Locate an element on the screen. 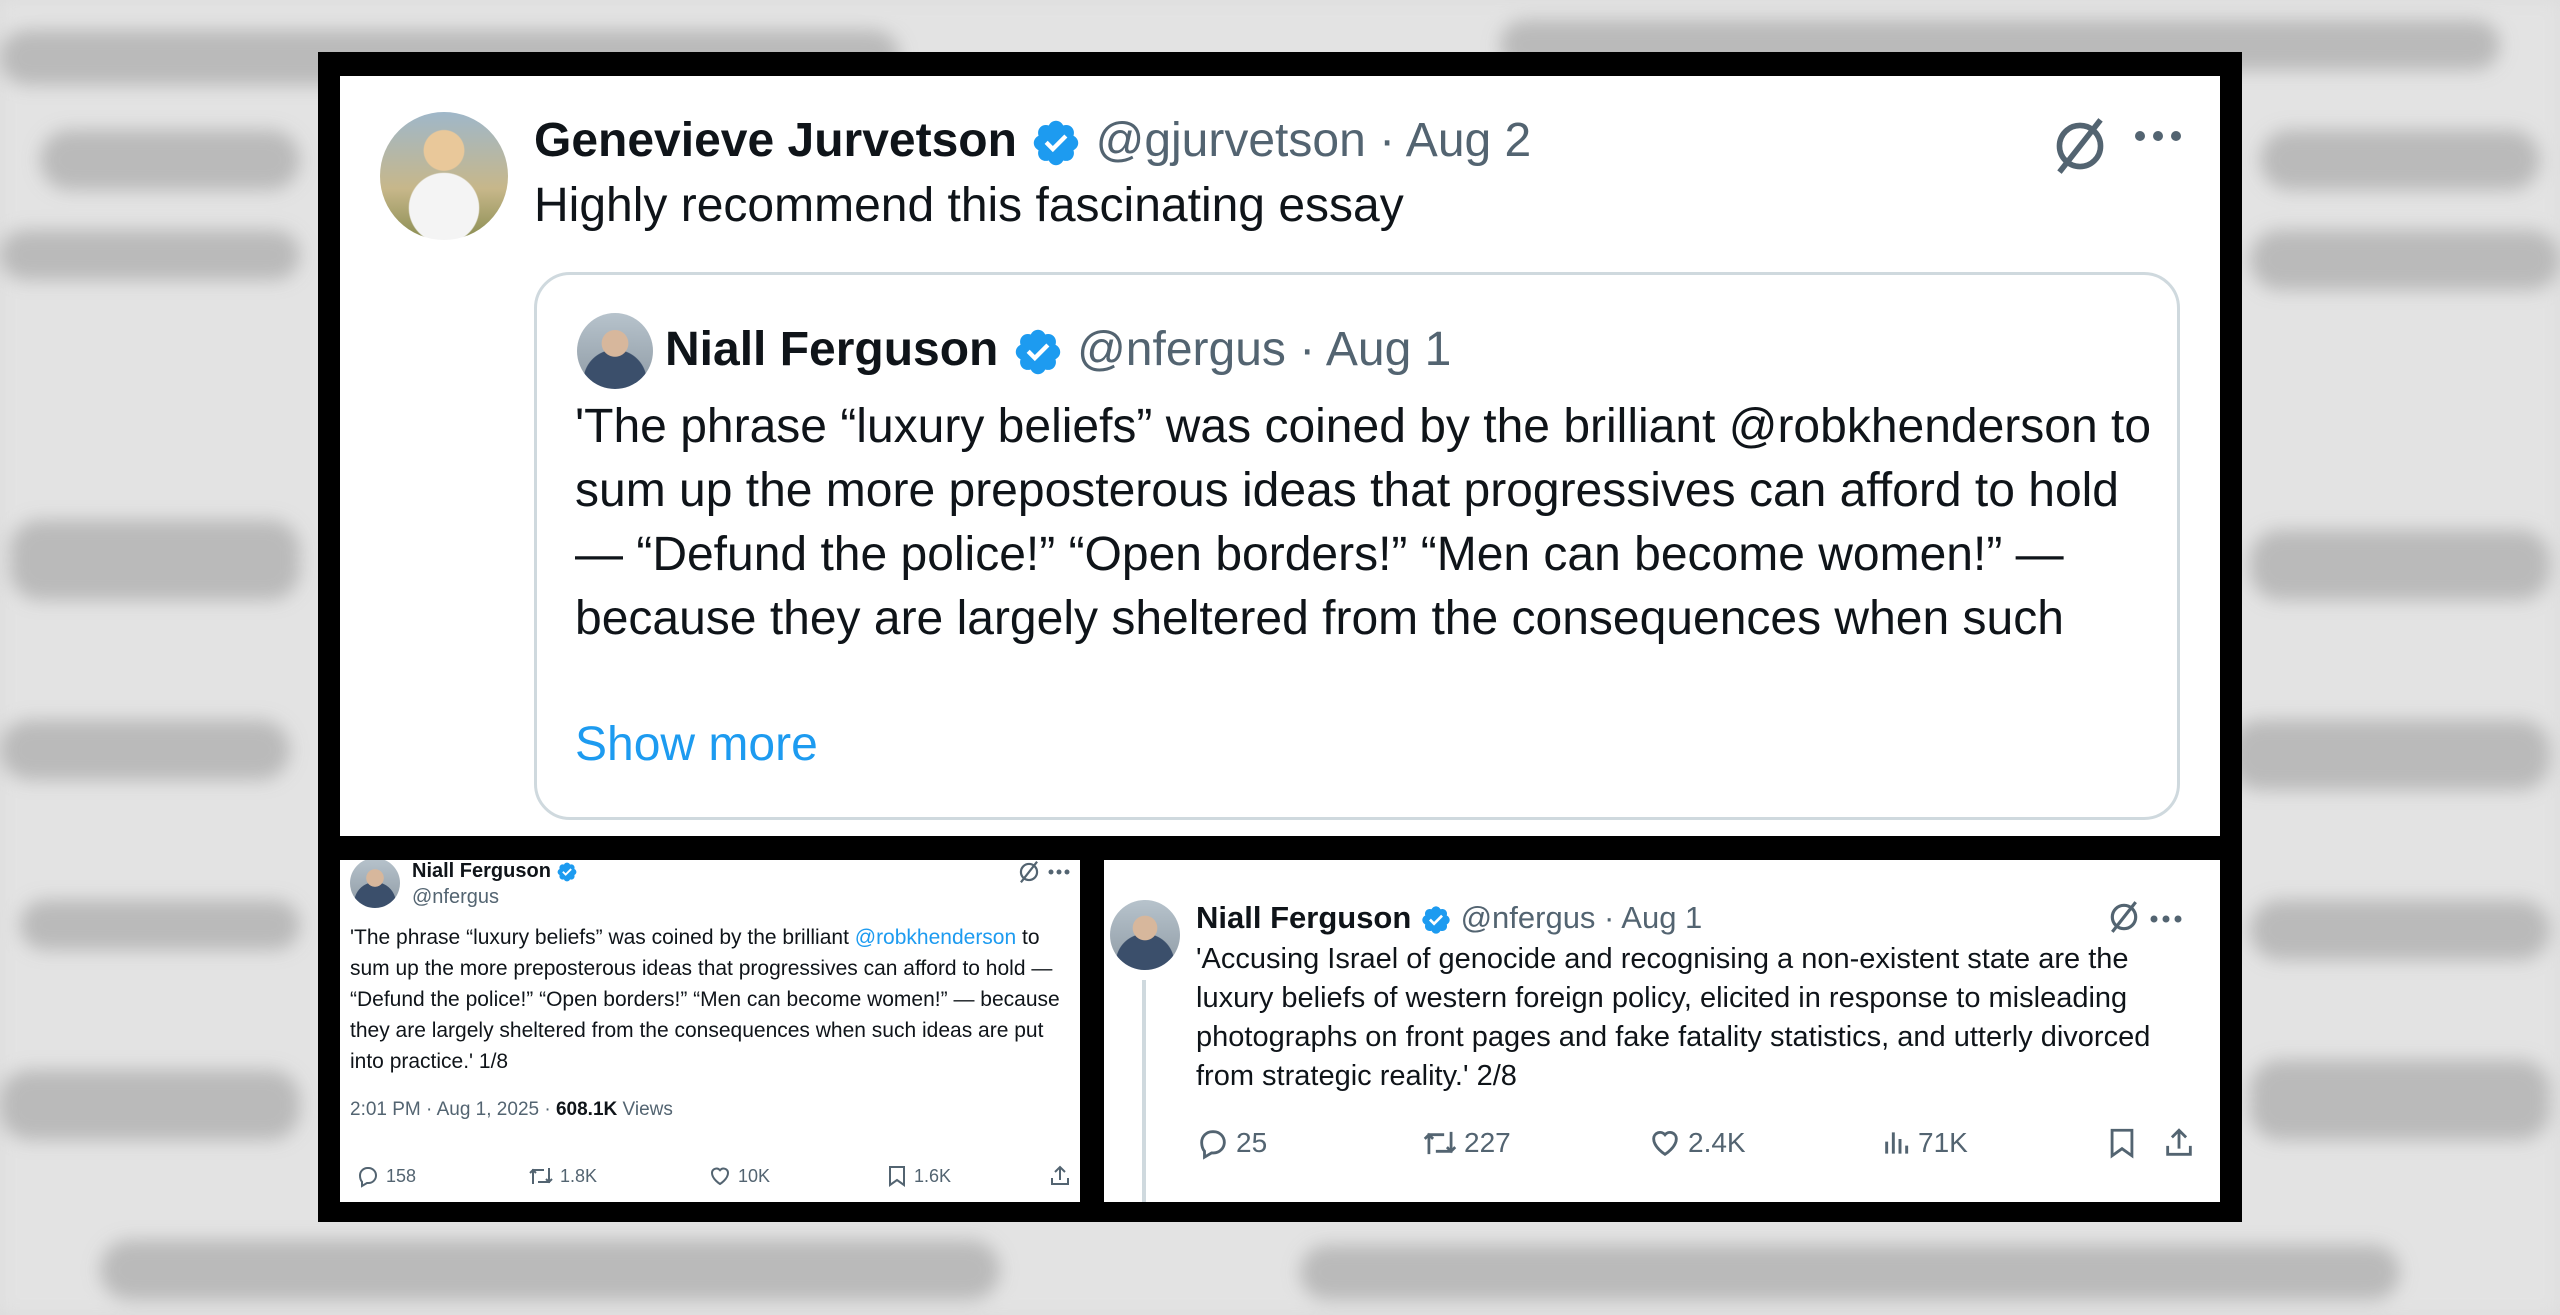 This screenshot has height=1315, width=2560. post-header: Niall Ferguson @nfergus · Aug 1 is located at coordinates (1449, 918).